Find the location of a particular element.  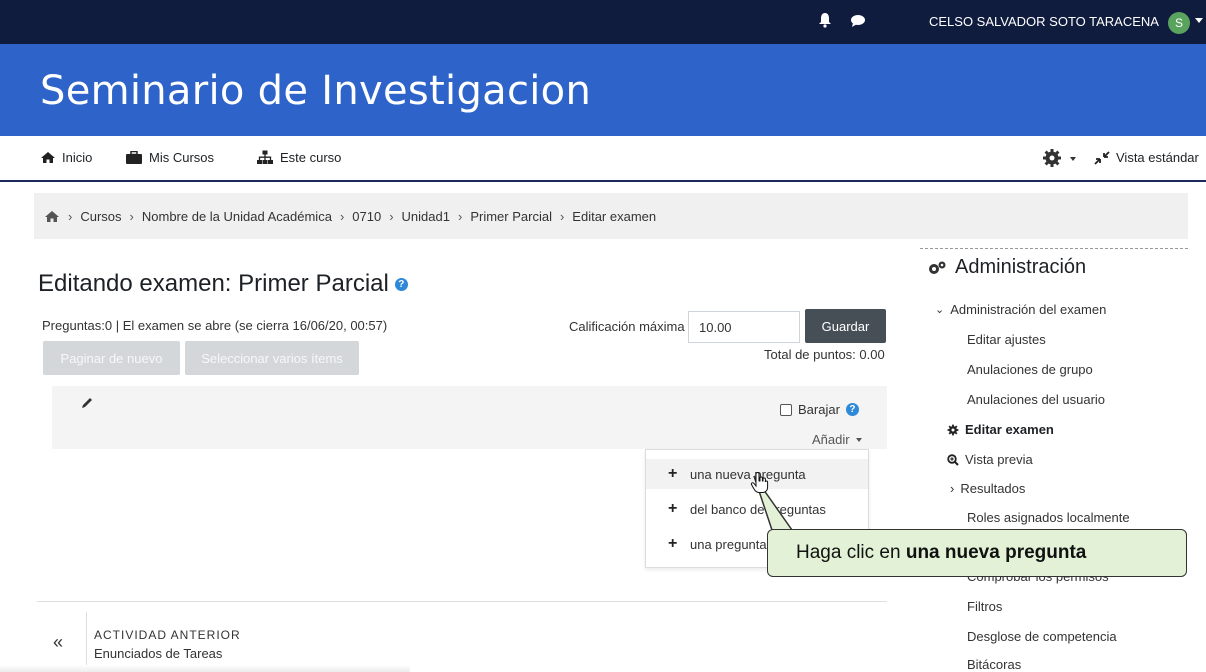

total-points: Total de puntos: 0.00 is located at coordinates (824, 354).